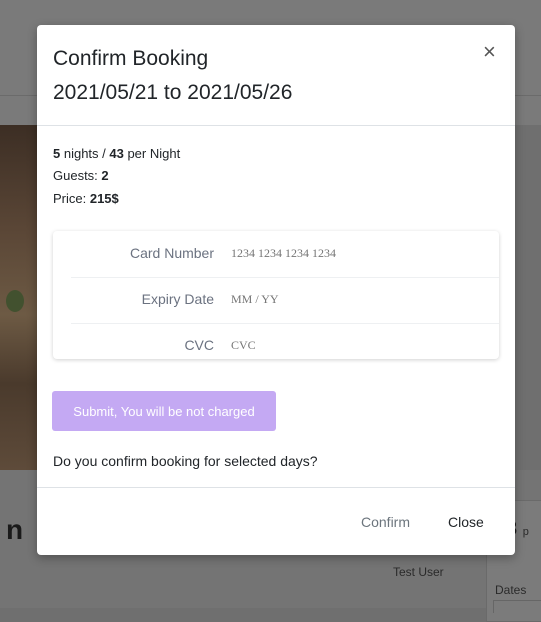 This screenshot has height=622, width=541. I want to click on nights-suffix: nights /, so click(85, 153).